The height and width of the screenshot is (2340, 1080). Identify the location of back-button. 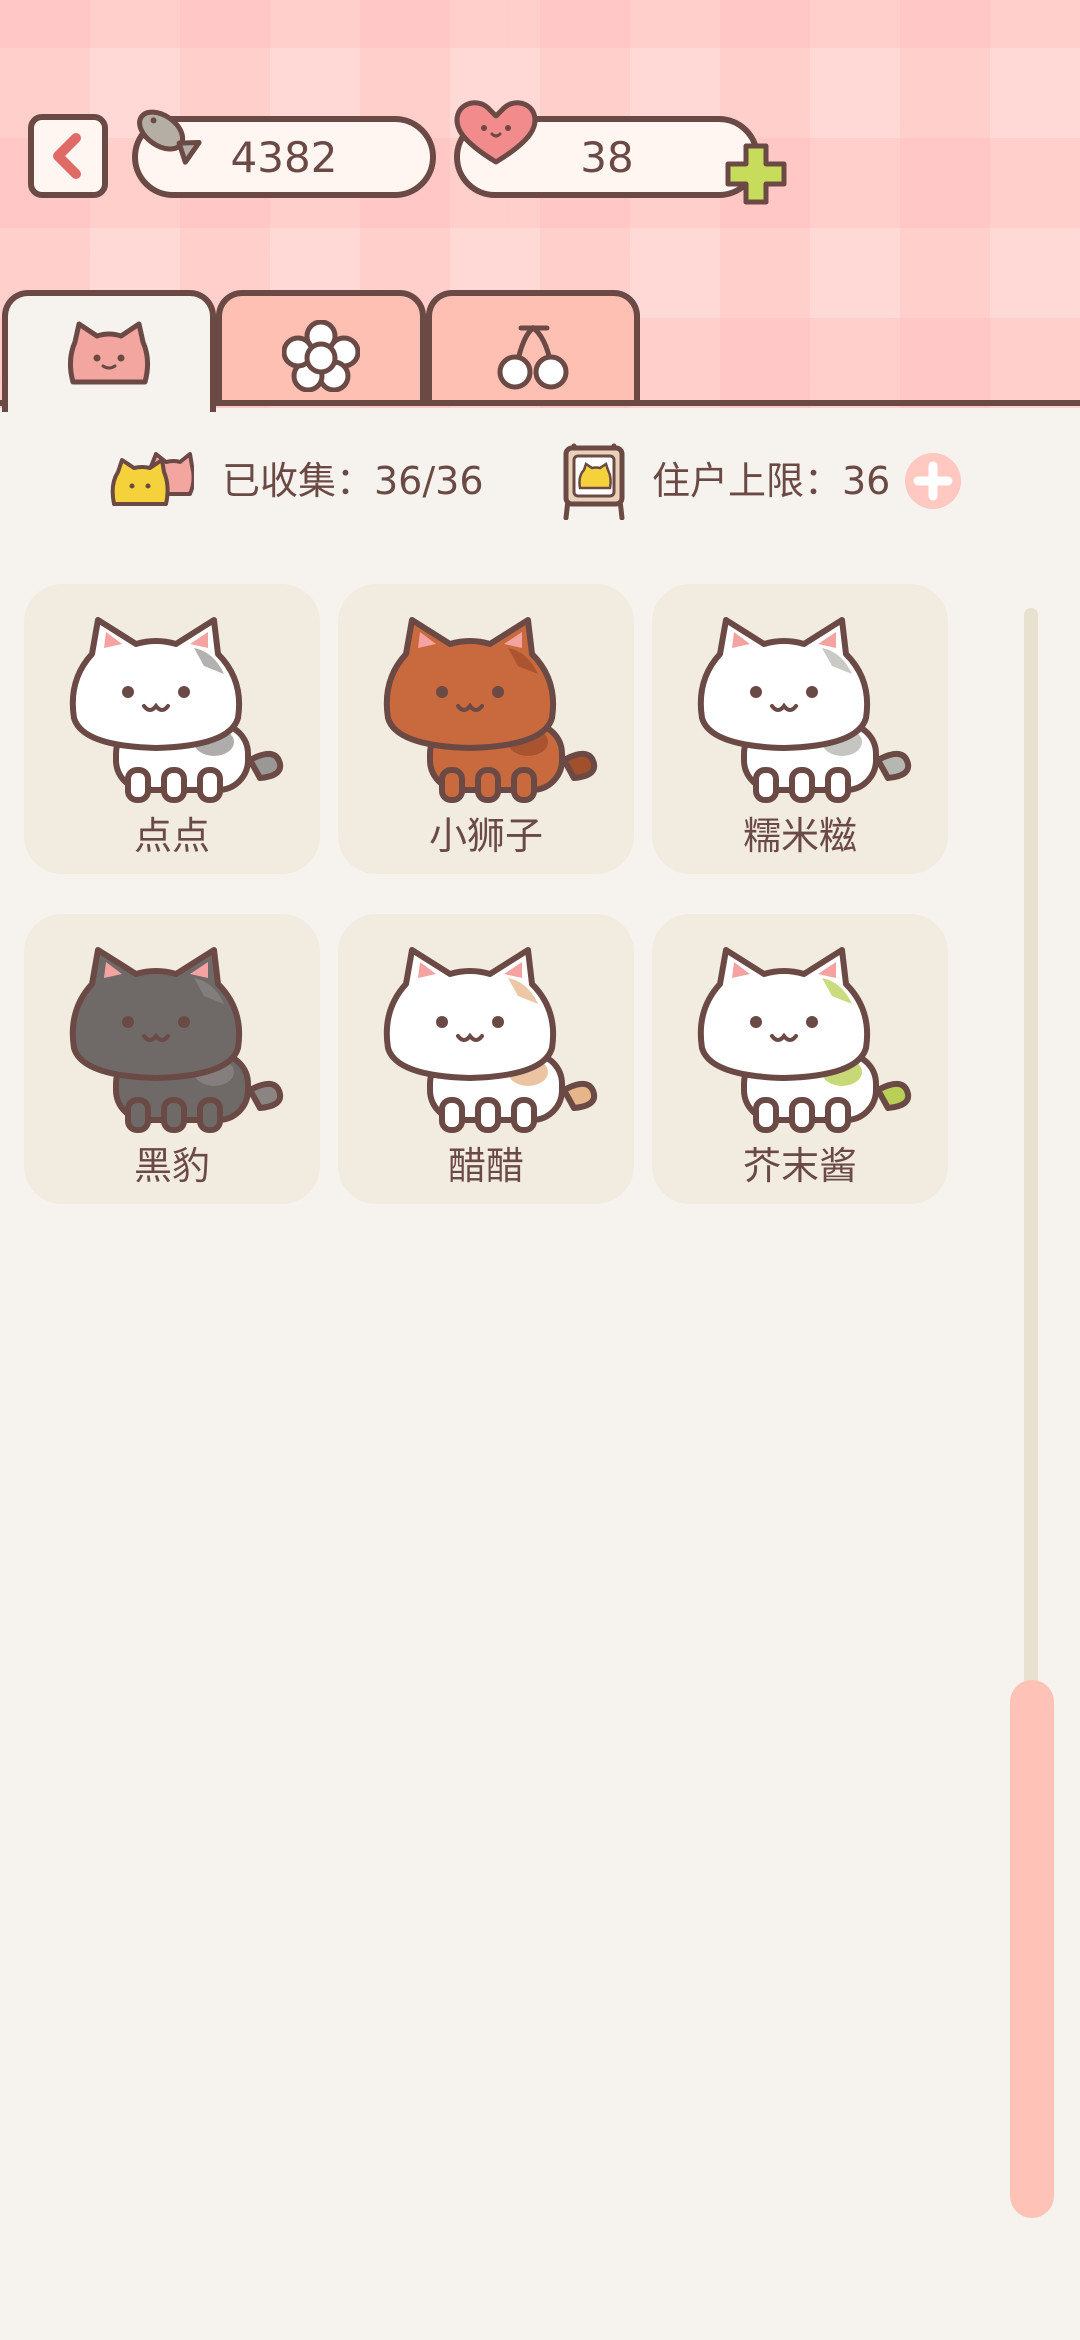
(68, 156).